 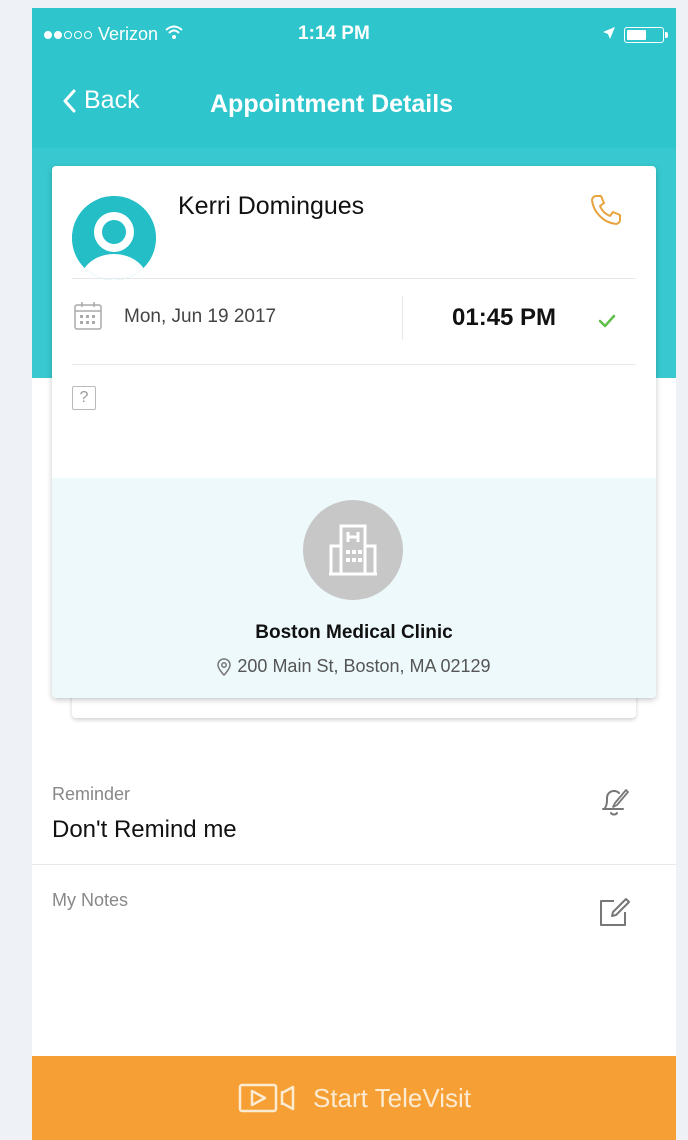 I want to click on back-button: Back, so click(x=101, y=100).